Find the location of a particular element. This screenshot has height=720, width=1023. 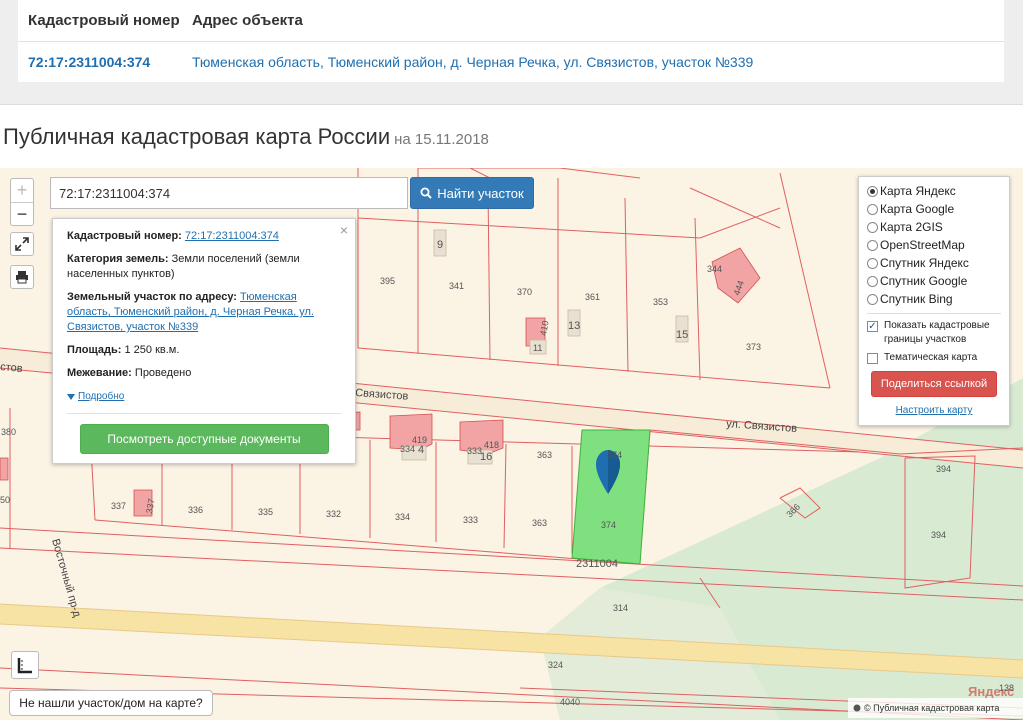

popup-area-value: 1 250 кв.м. is located at coordinates (152, 350).